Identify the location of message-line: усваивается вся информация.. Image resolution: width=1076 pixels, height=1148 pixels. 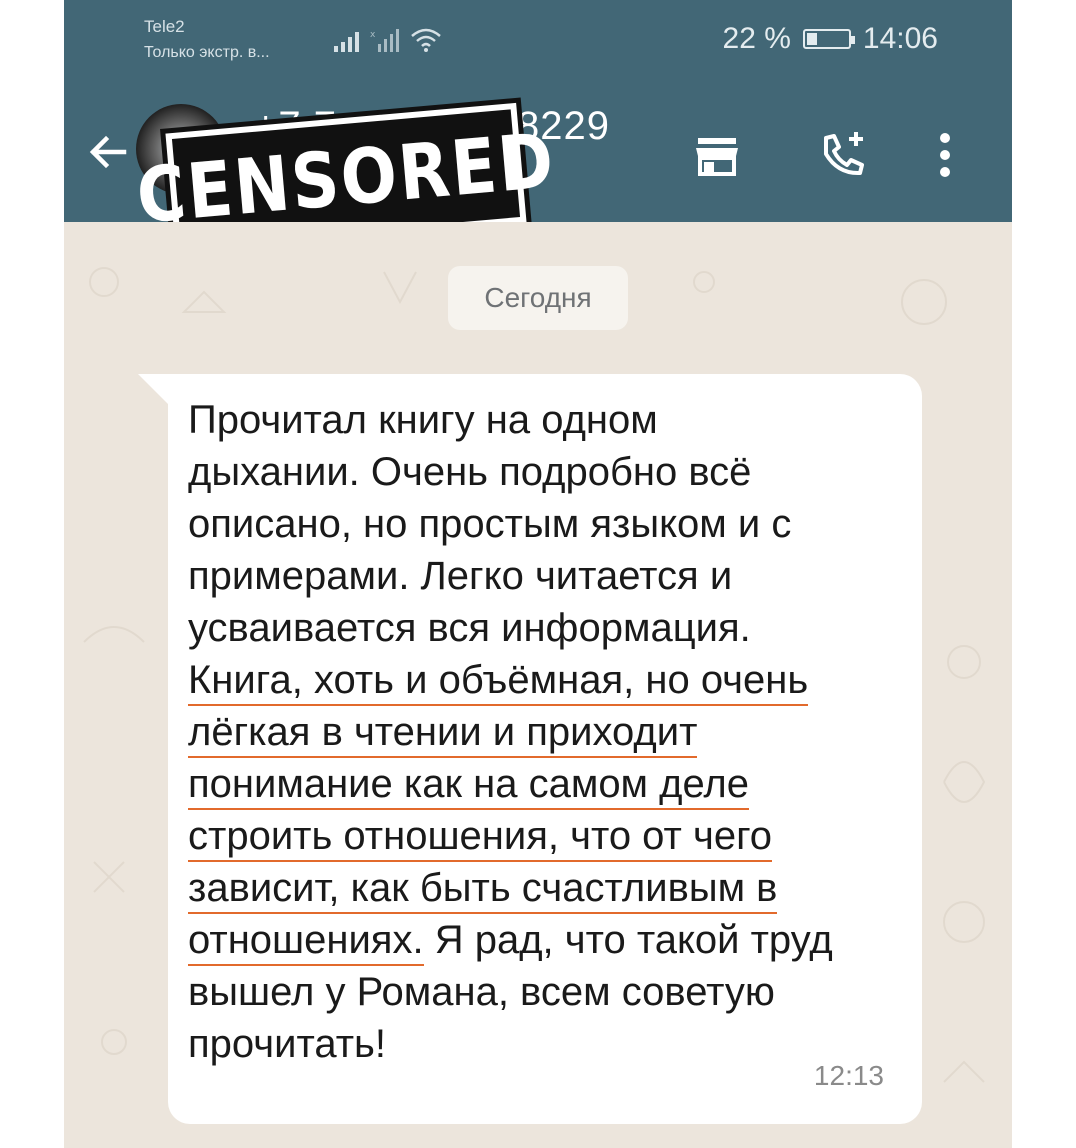
(469, 628).